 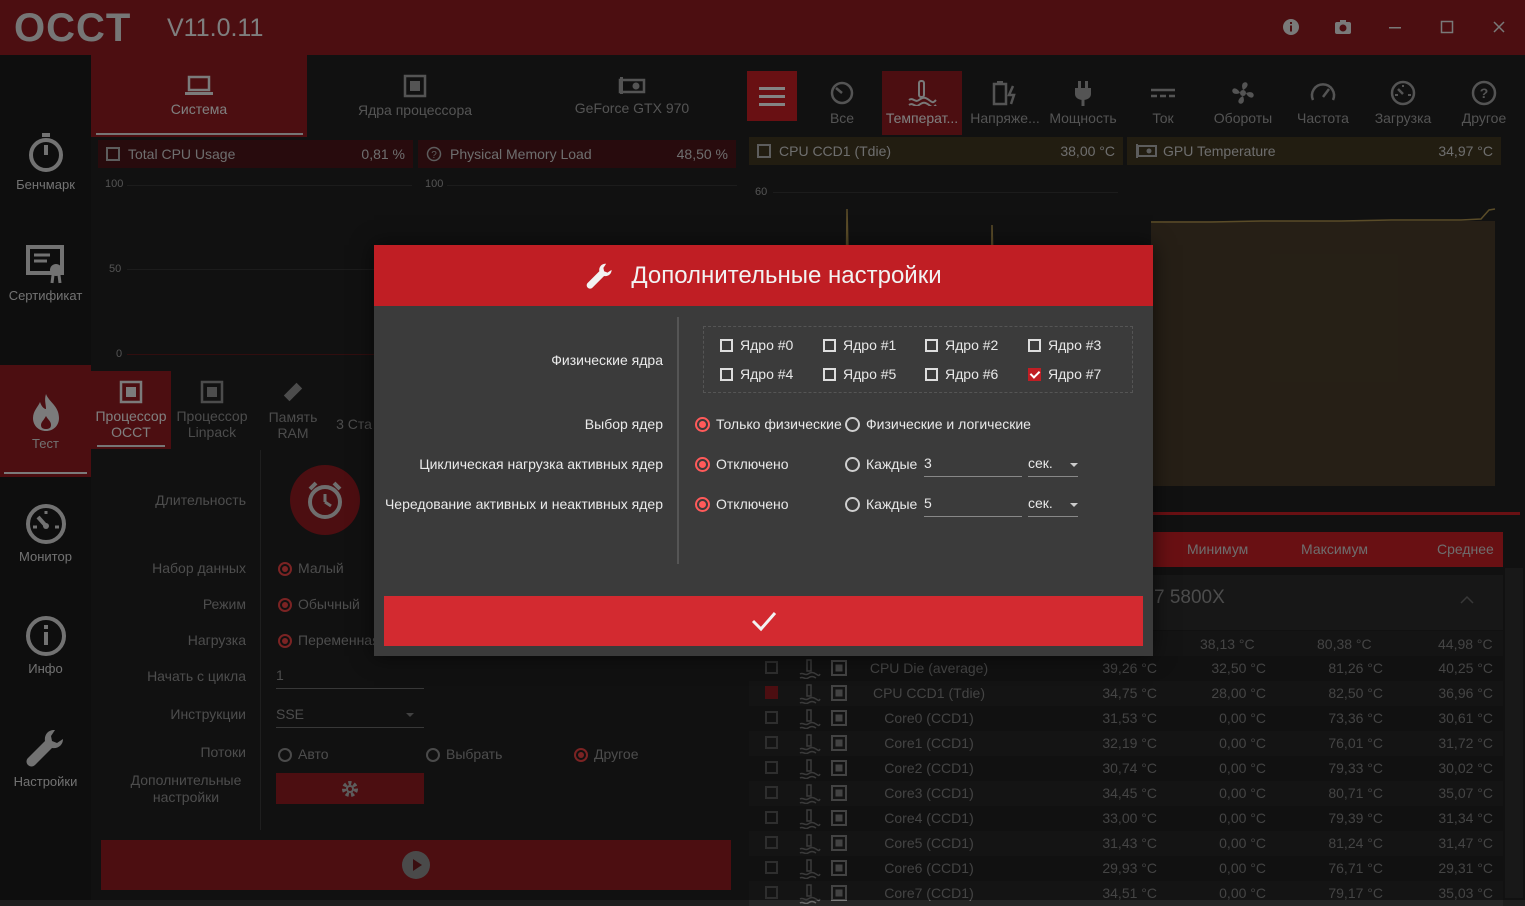 I want to click on alternate-every-radio: Каждые, so click(x=881, y=504).